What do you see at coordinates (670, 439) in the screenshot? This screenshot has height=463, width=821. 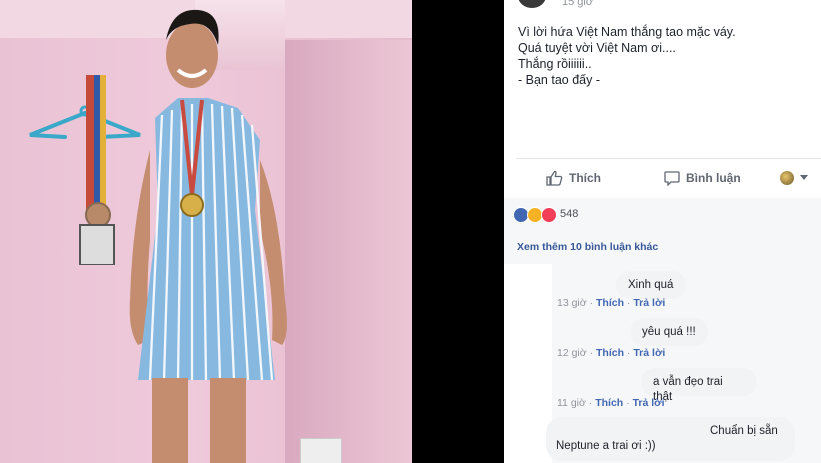 I see `comment-bubble: Chuẩn bị sẵn Neptune a trai ơi :))` at bounding box center [670, 439].